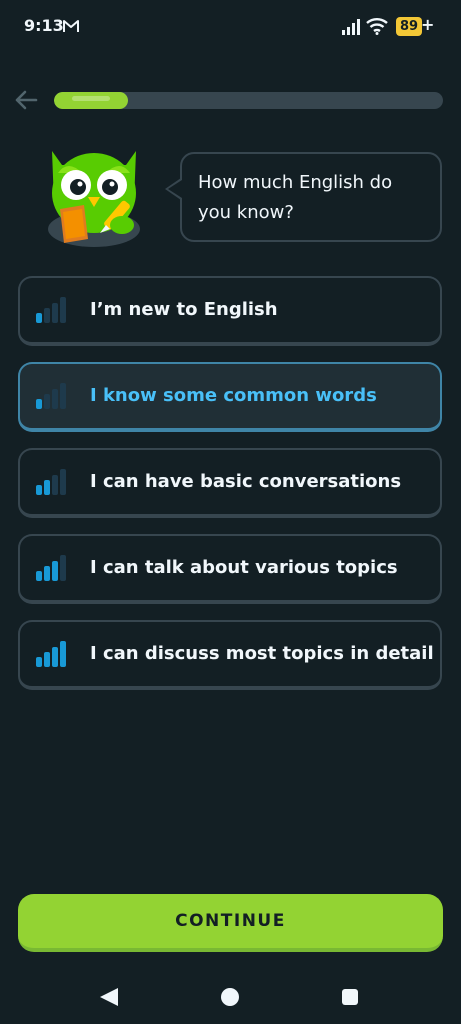 The image size is (461, 1024). I want to click on option-topics-in-detail: I can discuss most topics in detail, so click(230, 655).